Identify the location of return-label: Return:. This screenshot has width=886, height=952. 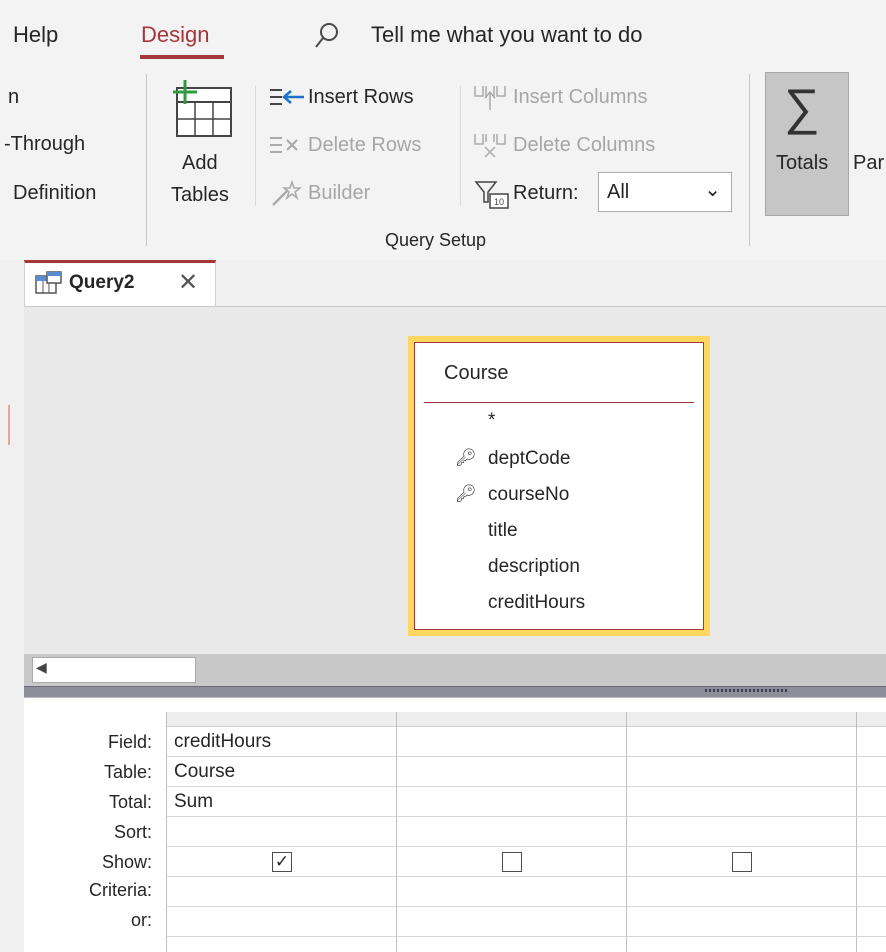
(546, 193).